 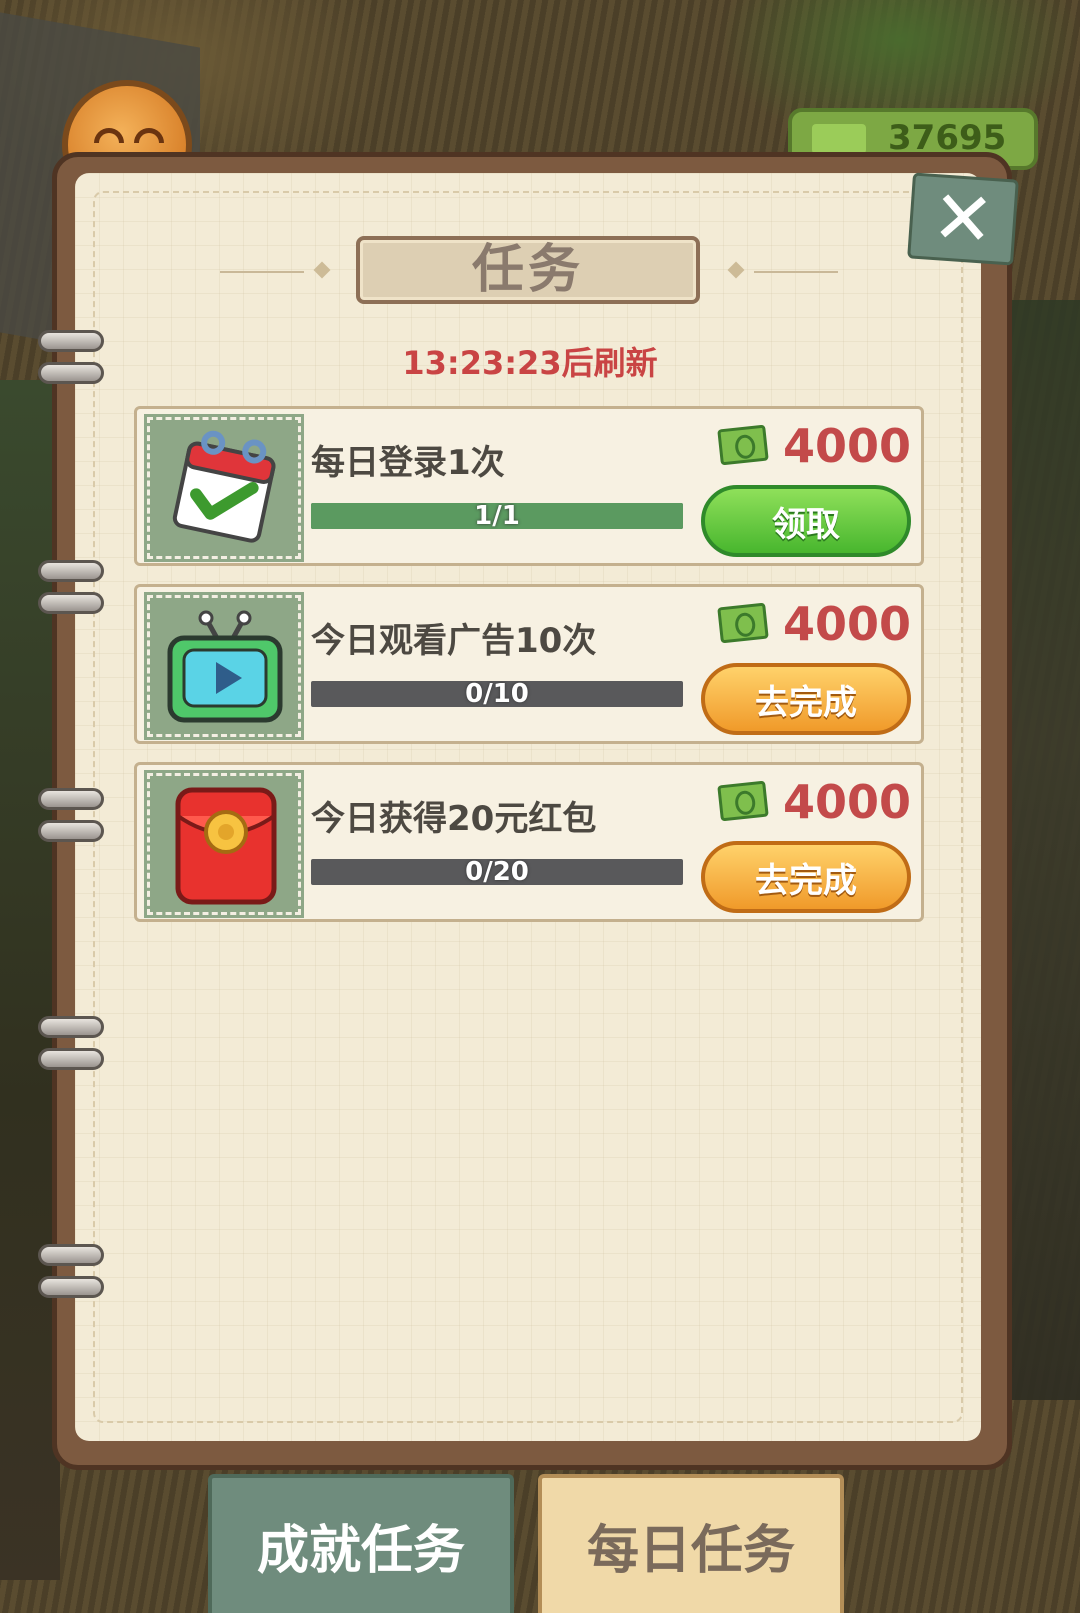 I want to click on task-progress-bar: 0/20, so click(x=497, y=872).